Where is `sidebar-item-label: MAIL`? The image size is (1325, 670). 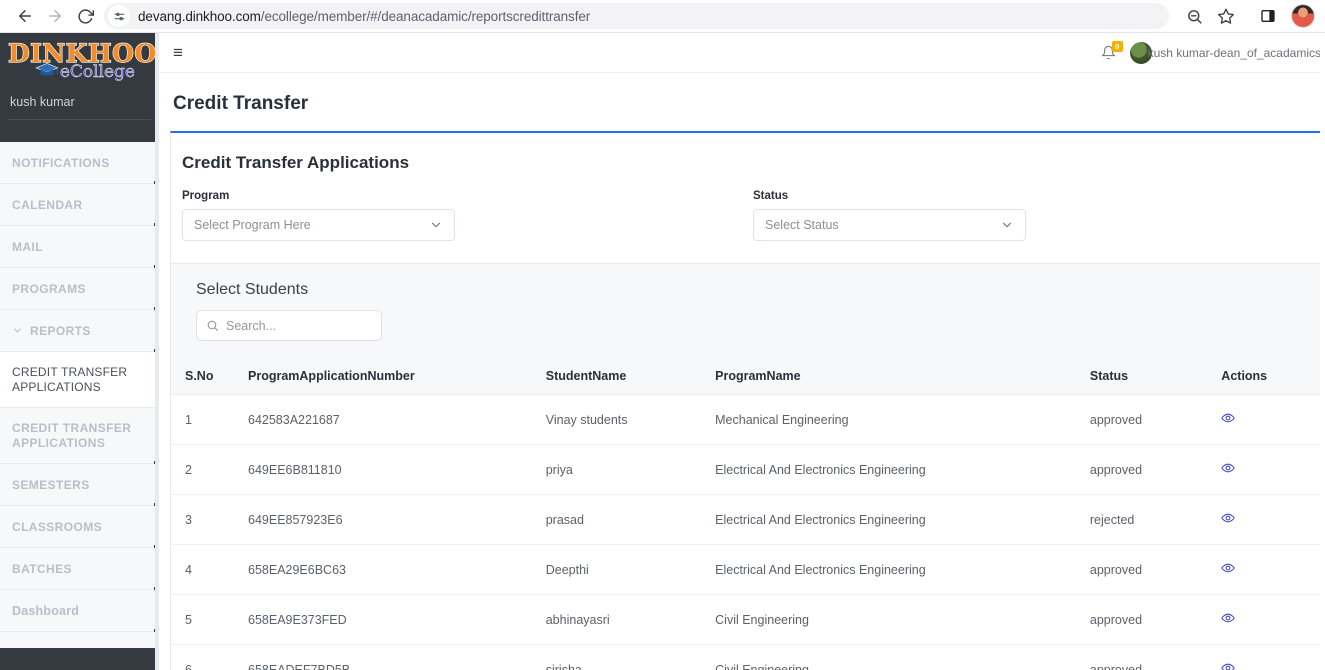 sidebar-item-label: MAIL is located at coordinates (27, 246).